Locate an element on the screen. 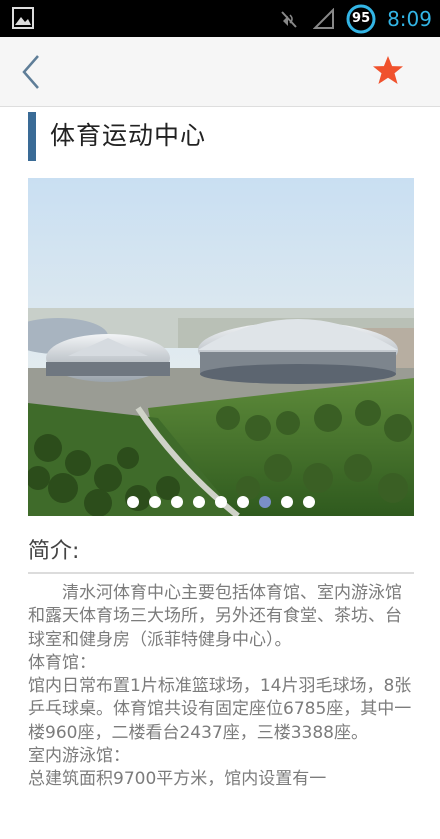 The height and width of the screenshot is (839, 440). pool-paragraph: 总建筑面积9700平方米，馆内设置有一 is located at coordinates (177, 779).